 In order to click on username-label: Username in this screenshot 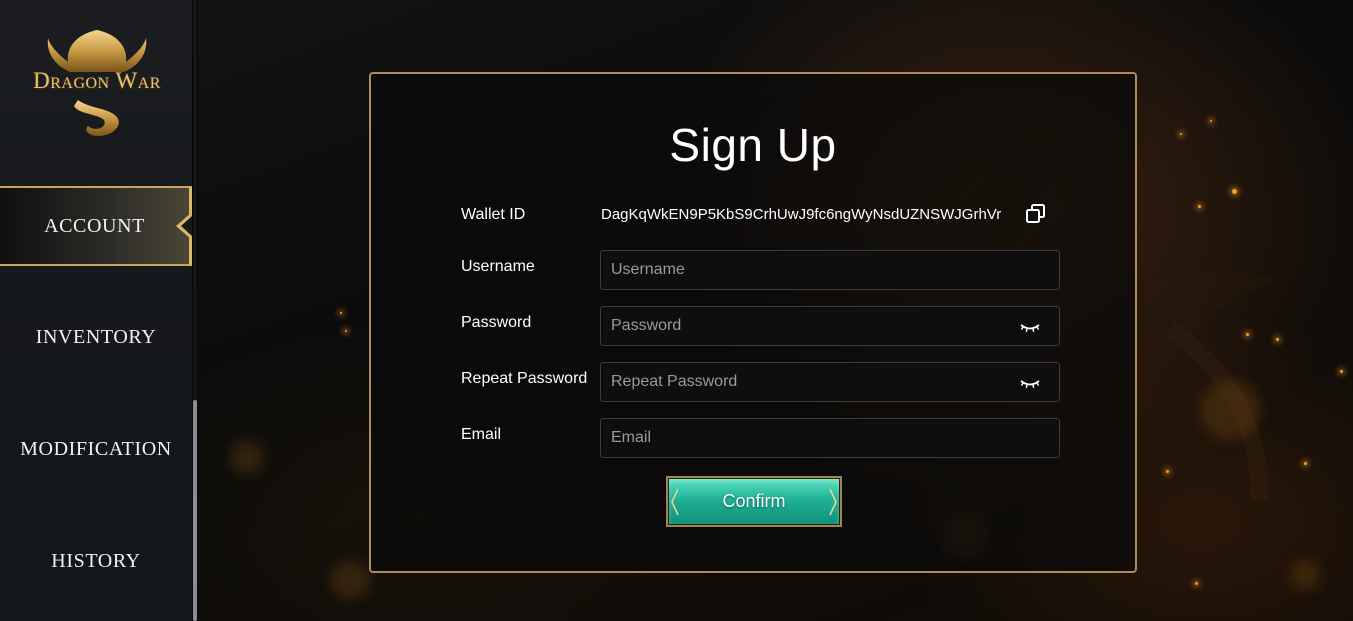, I will do `click(498, 266)`.